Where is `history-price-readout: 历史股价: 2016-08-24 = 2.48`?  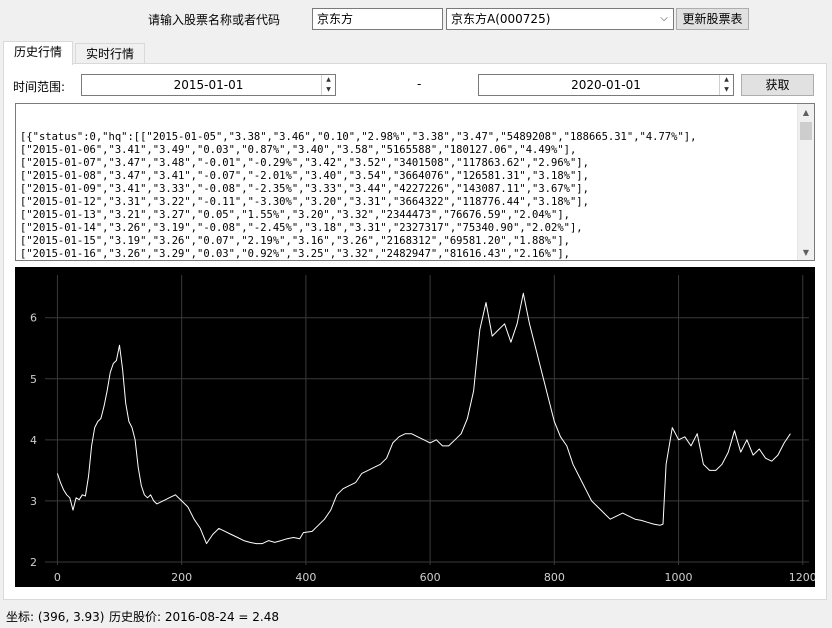
history-price-readout: 历史股价: 2016-08-24 = 2.48 is located at coordinates (194, 617).